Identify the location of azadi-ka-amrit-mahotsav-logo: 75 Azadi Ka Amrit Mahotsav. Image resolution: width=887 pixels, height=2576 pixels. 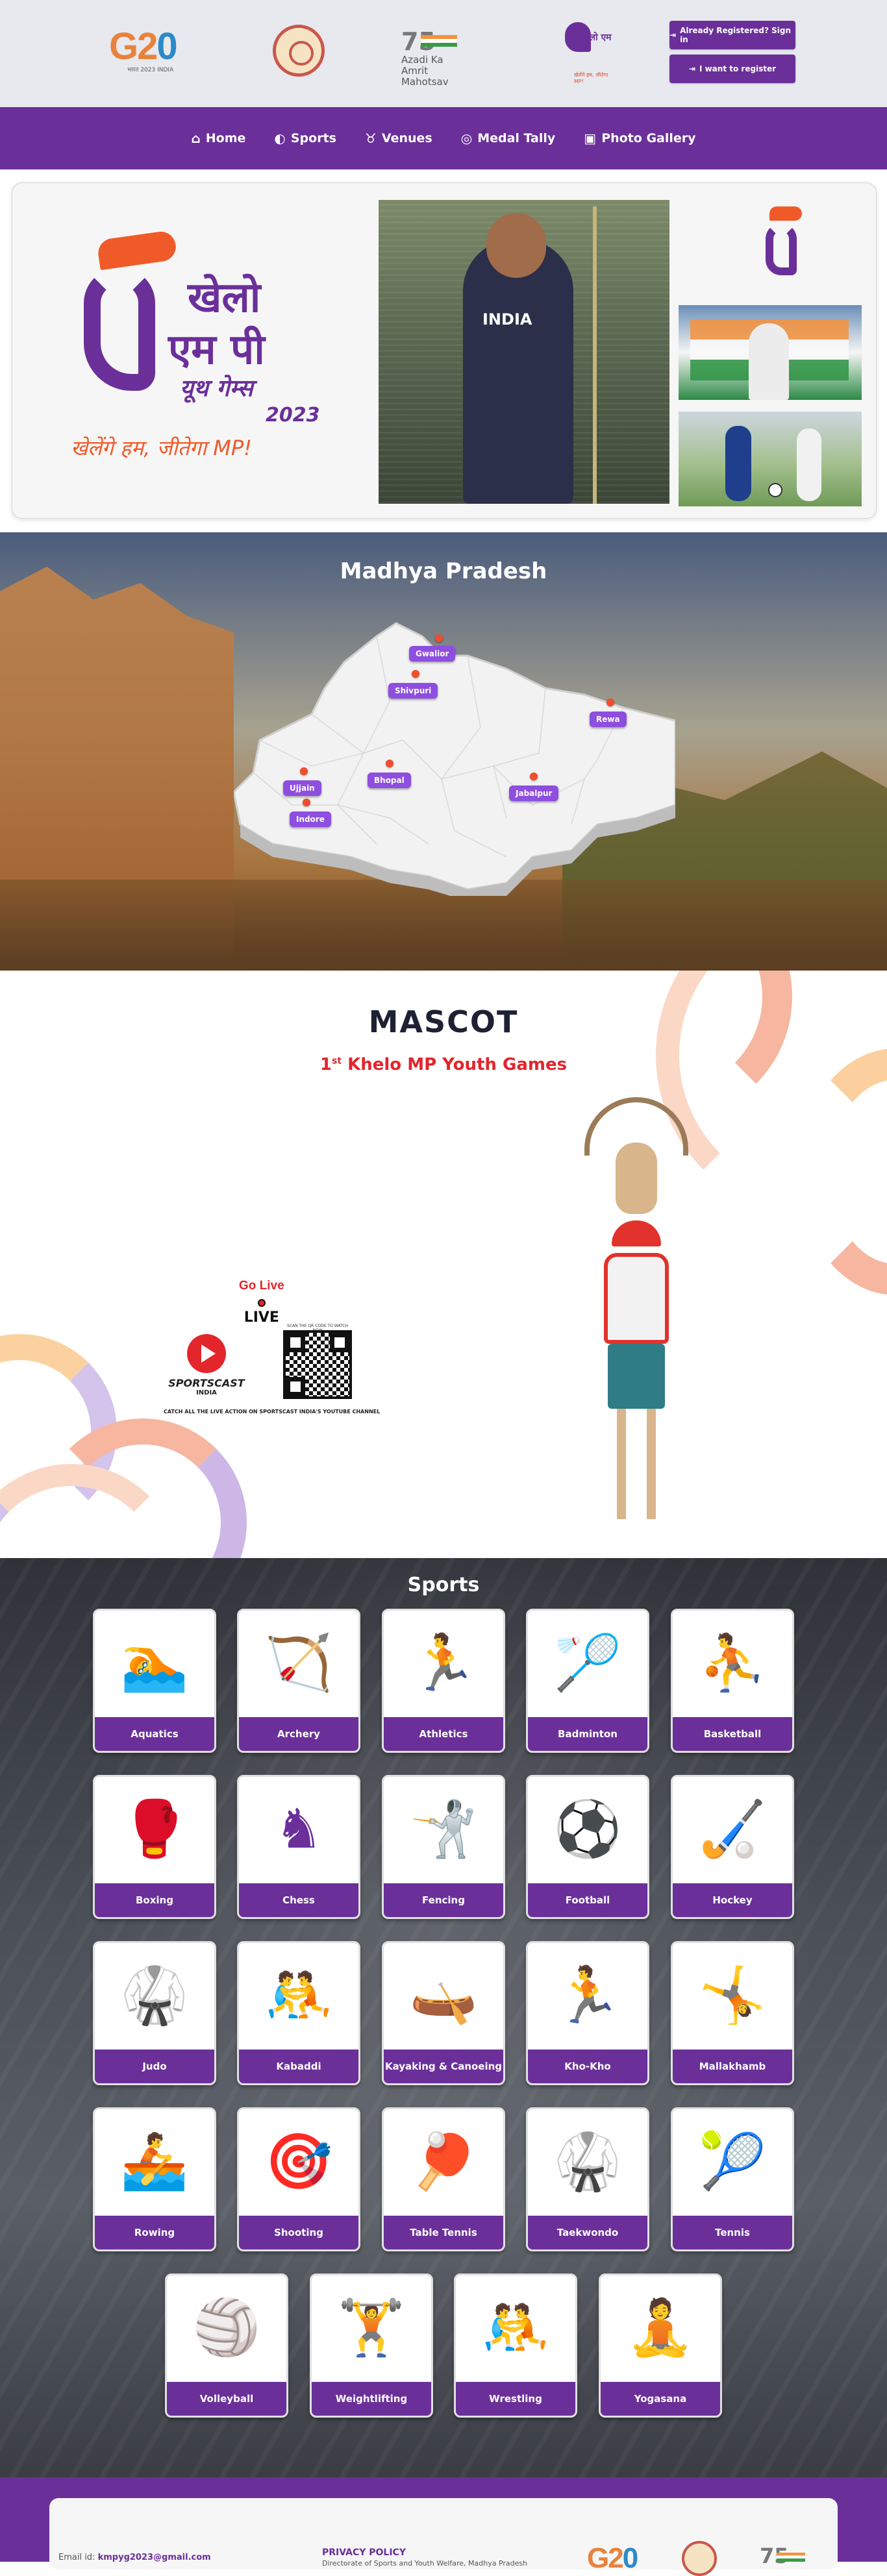
(437, 55).